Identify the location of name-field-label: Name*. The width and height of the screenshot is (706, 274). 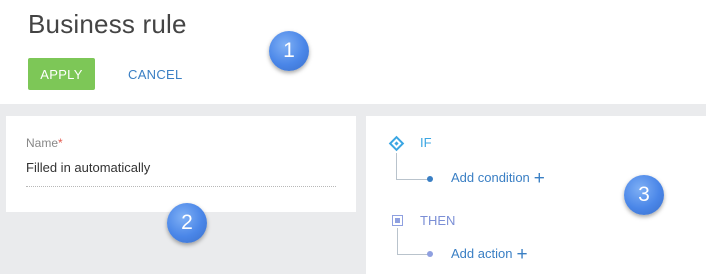
(44, 143).